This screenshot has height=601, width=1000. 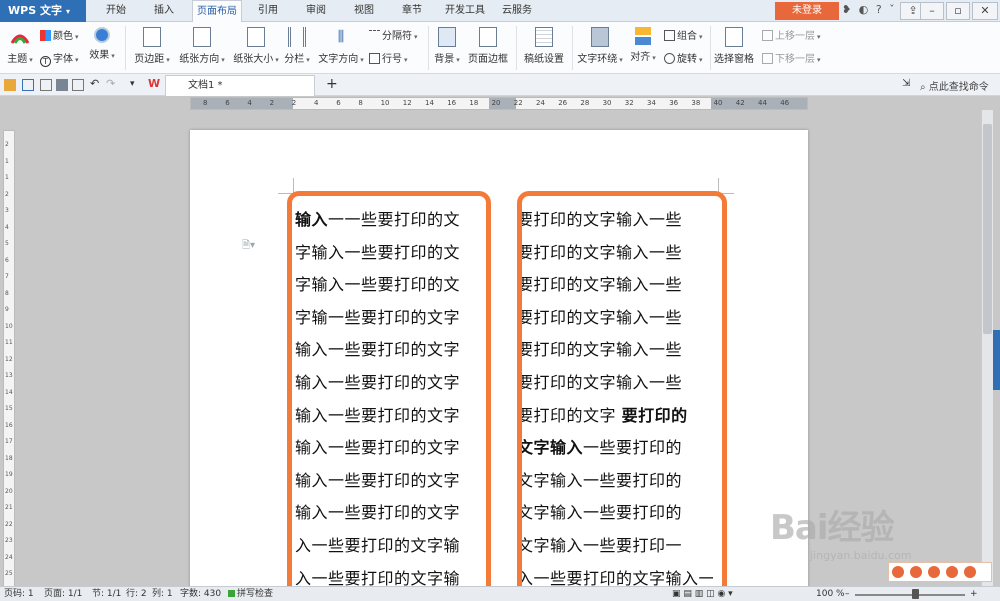 What do you see at coordinates (393, 34) in the screenshot?
I see `separator-button: 分隔符 ▾` at bounding box center [393, 34].